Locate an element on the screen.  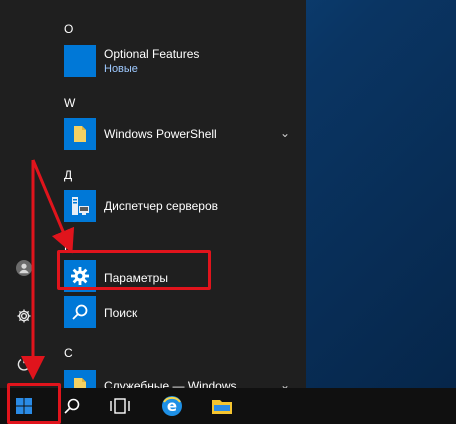
task-view-icon is located at coordinates (120, 406).